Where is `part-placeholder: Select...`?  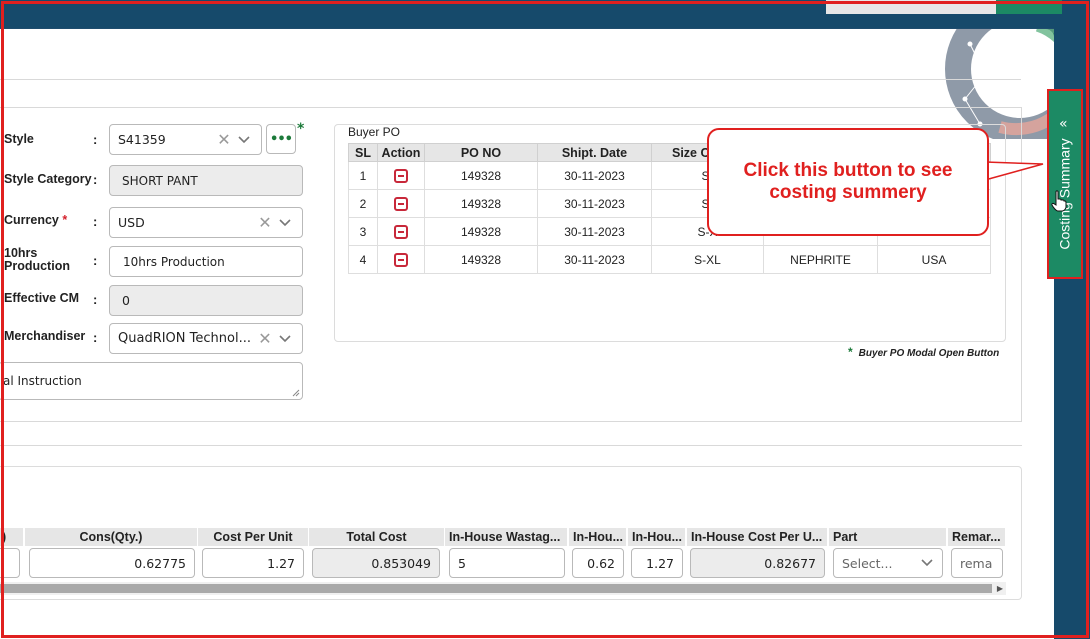
part-placeholder: Select... is located at coordinates (867, 563).